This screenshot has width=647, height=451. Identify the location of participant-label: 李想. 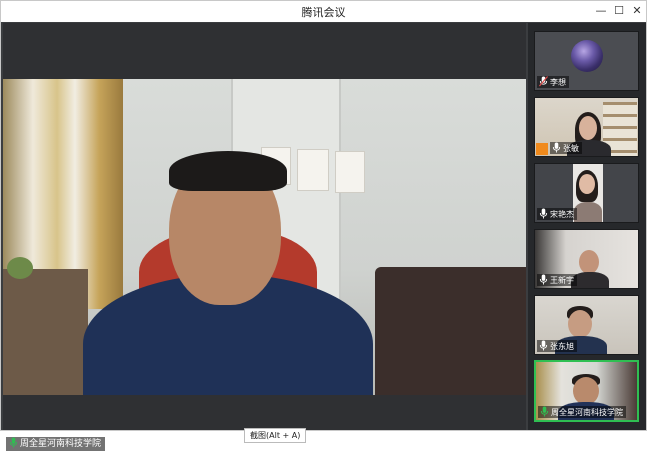
(553, 82).